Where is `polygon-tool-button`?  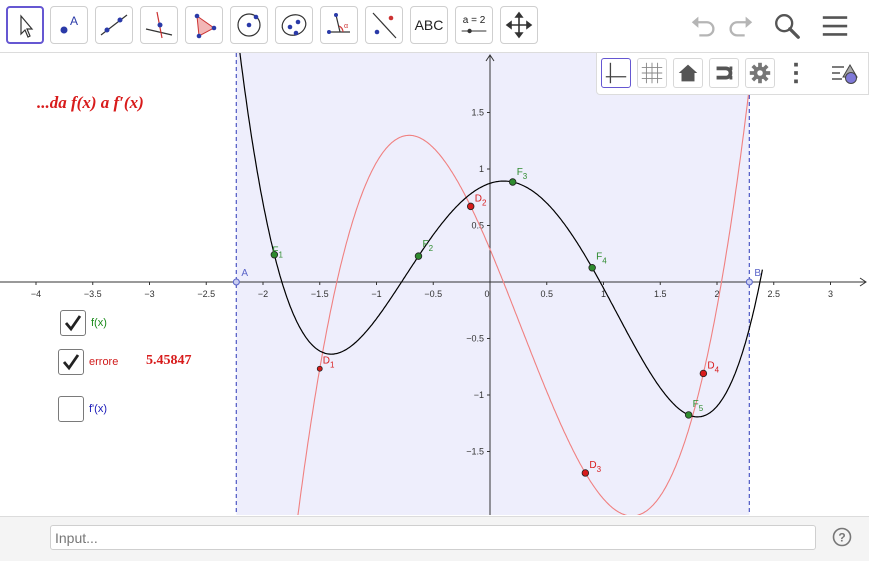
polygon-tool-button is located at coordinates (204, 25).